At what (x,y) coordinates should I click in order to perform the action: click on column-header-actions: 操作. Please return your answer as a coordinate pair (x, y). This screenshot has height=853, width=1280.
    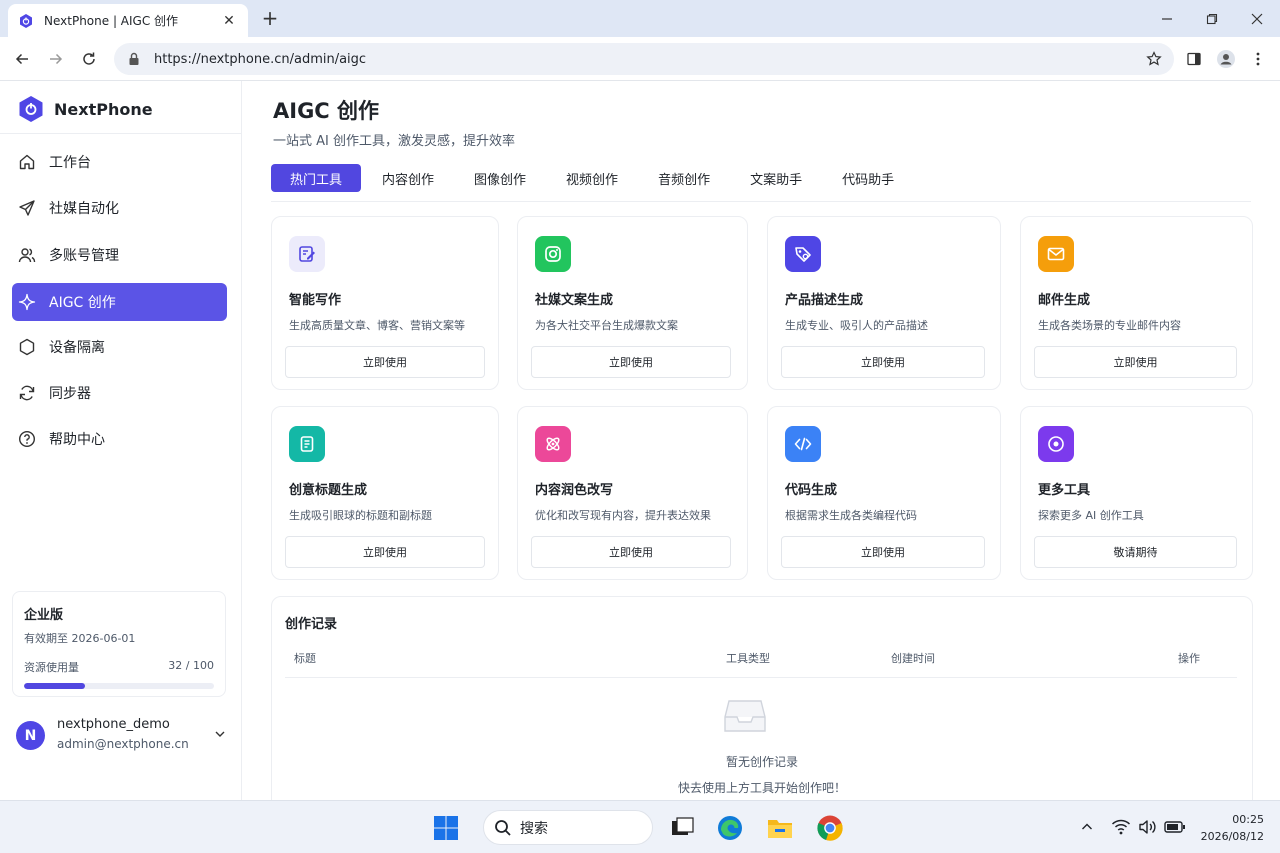
    Looking at the image, I should click on (1189, 658).